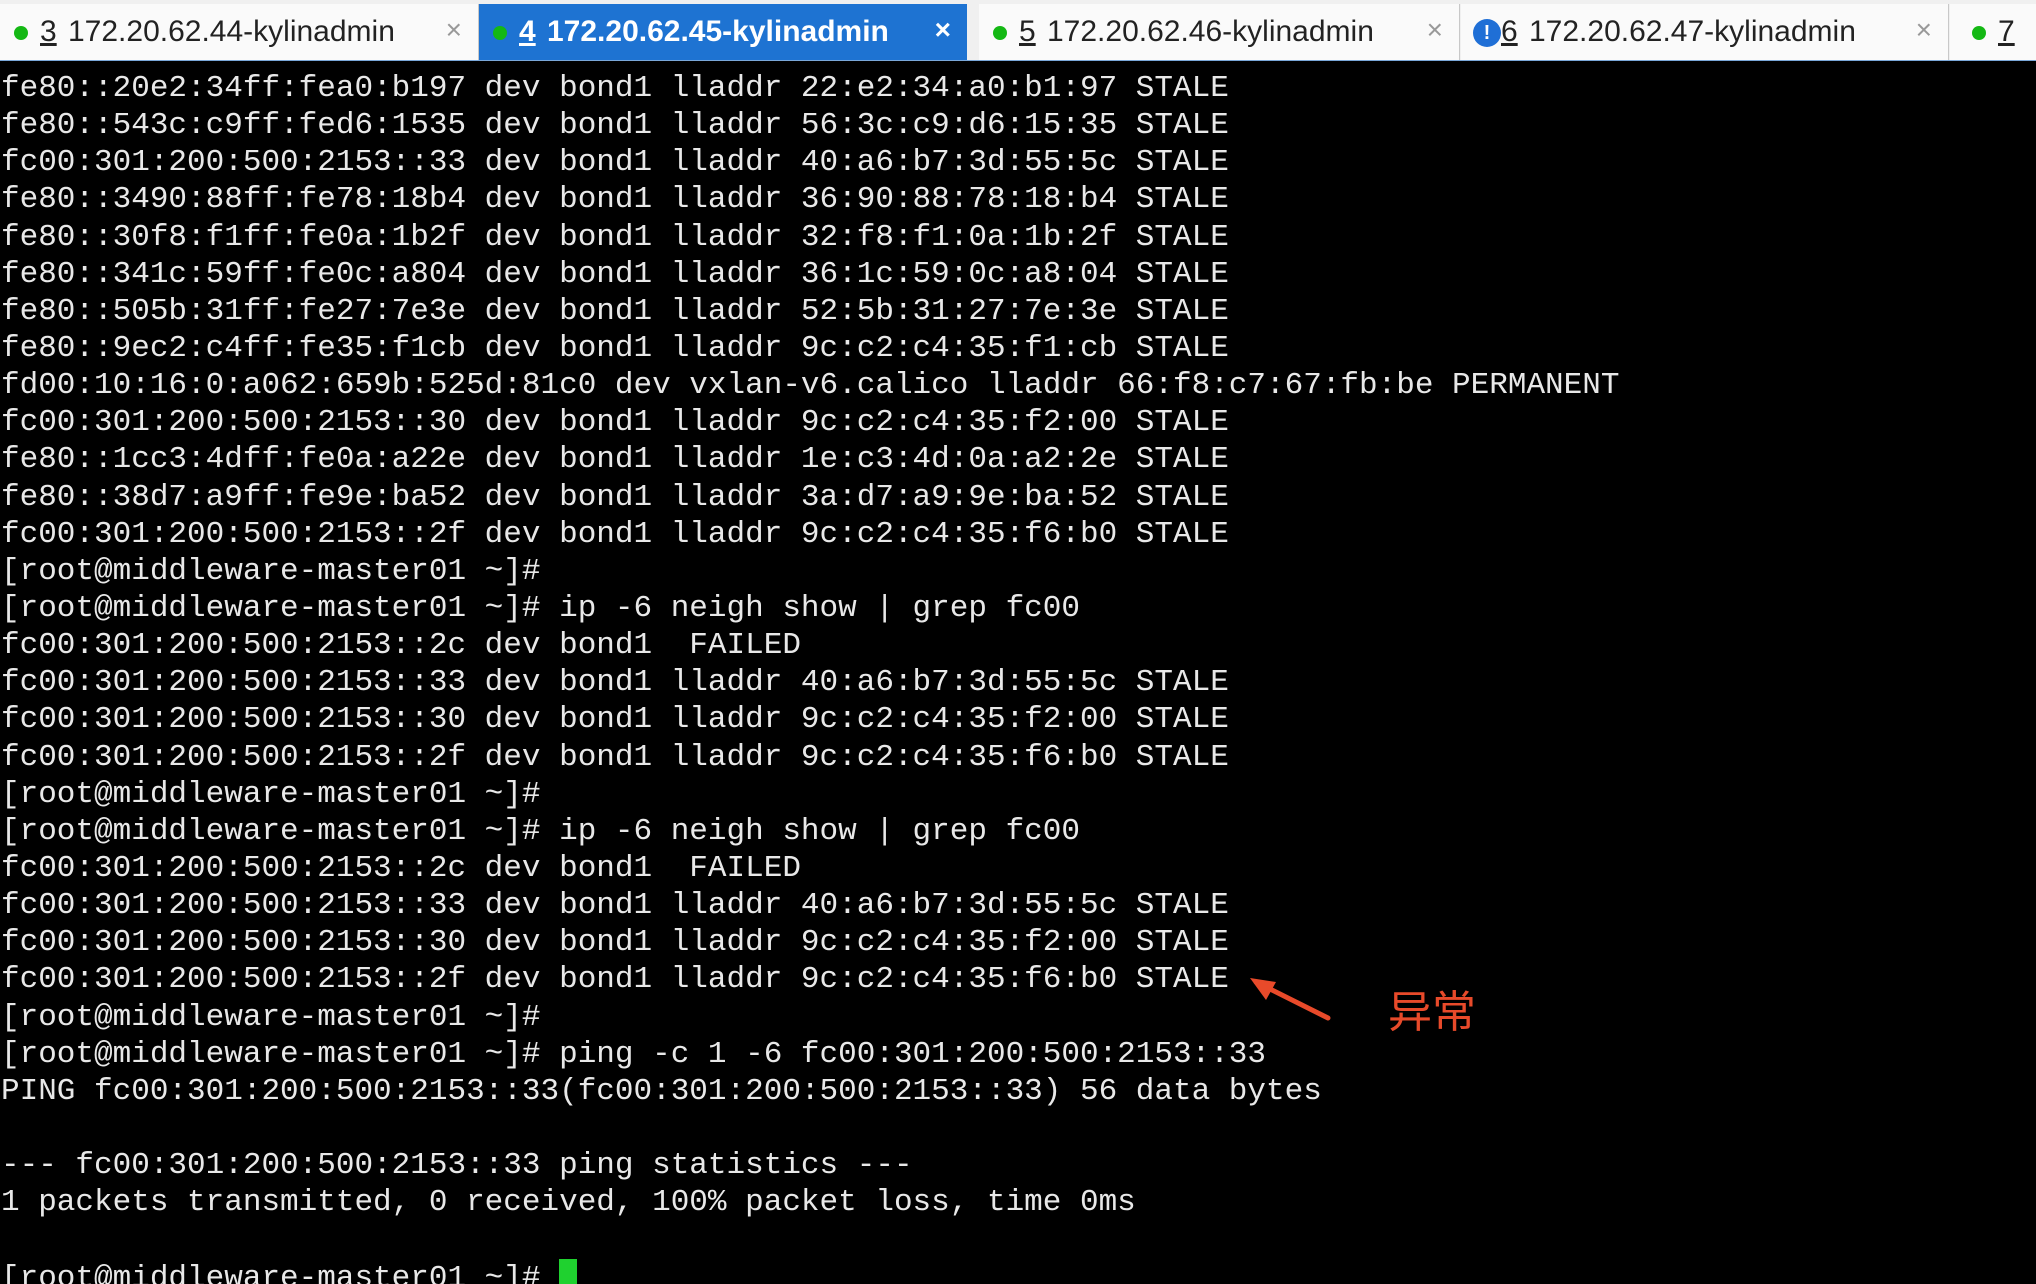 The image size is (2036, 1284). I want to click on tab-session-6: ! 6 172.20.62.47-kylinadmin ×, so click(1705, 32).